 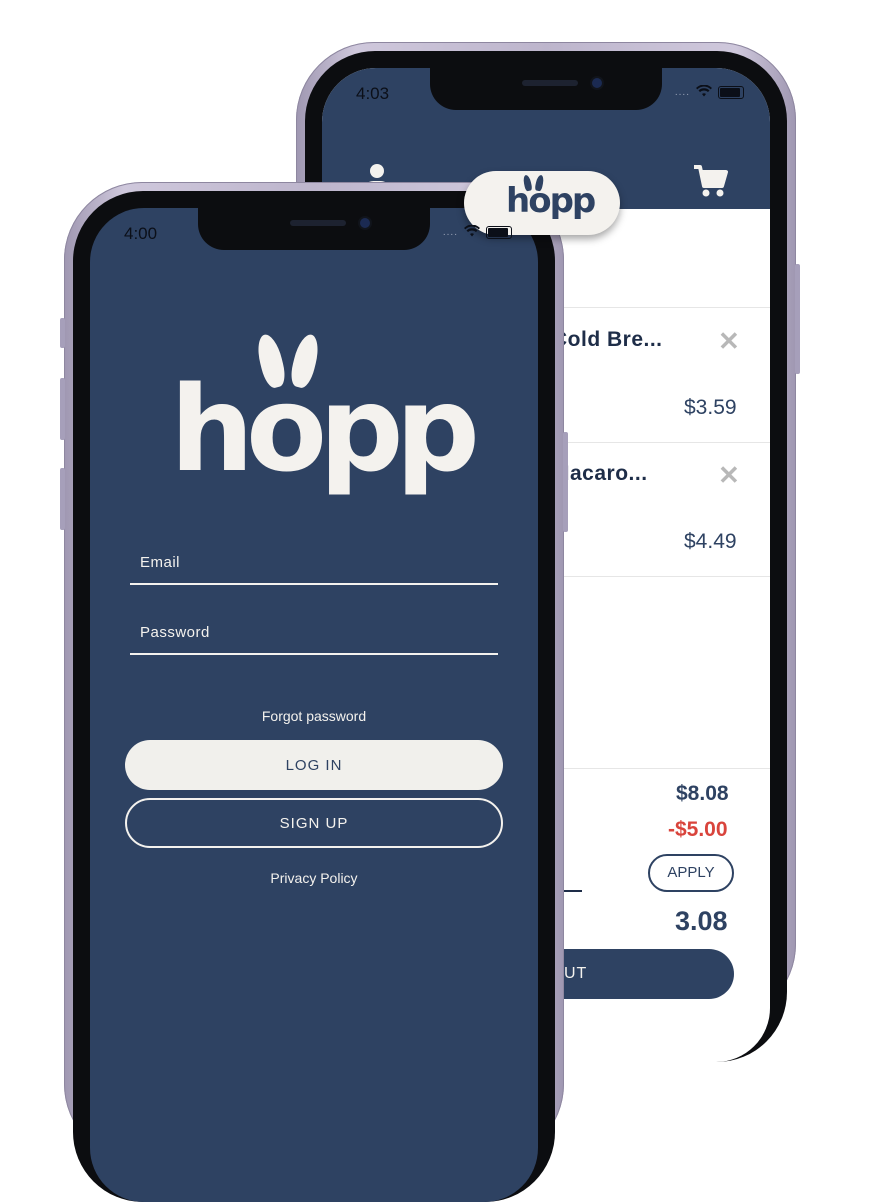 I want to click on cart-item-price: $4.49, so click(x=710, y=541).